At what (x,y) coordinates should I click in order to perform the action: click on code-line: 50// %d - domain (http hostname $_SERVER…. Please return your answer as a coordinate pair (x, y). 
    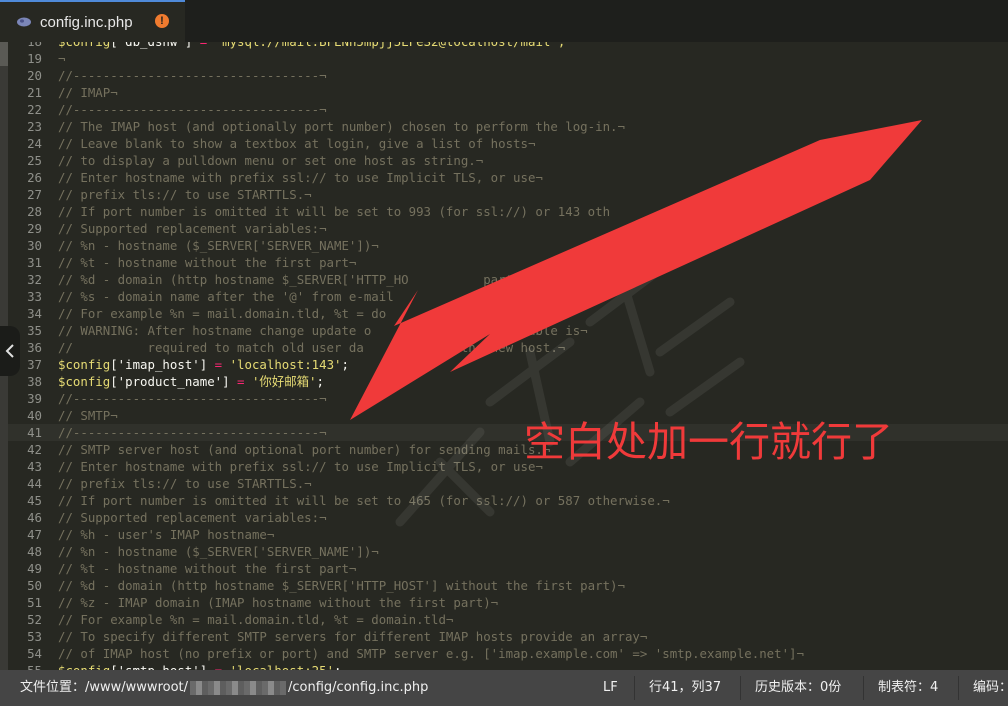
    Looking at the image, I should click on (504, 585).